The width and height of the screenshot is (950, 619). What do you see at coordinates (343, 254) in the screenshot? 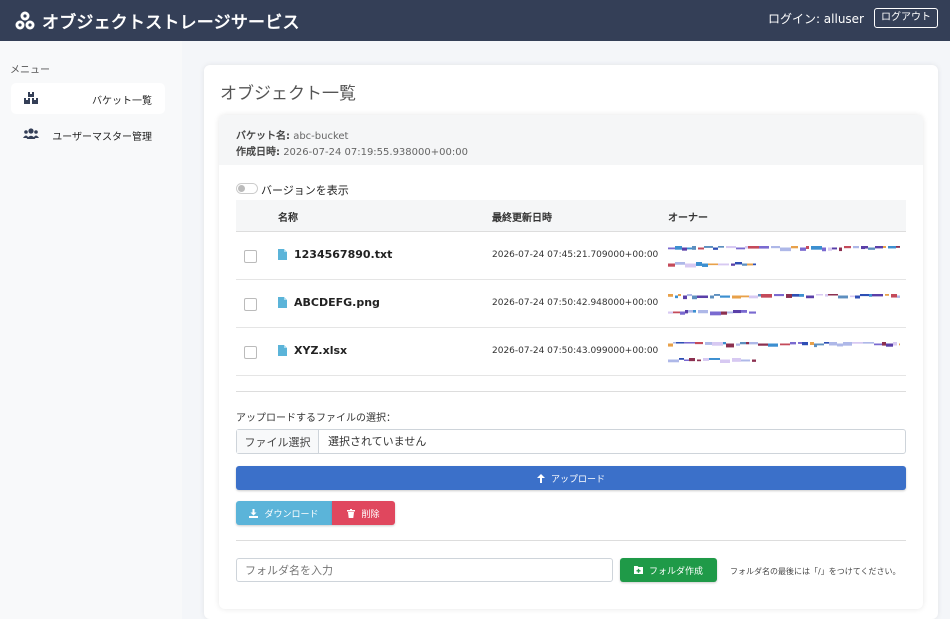
I see `file-name: 1234567890.txt` at bounding box center [343, 254].